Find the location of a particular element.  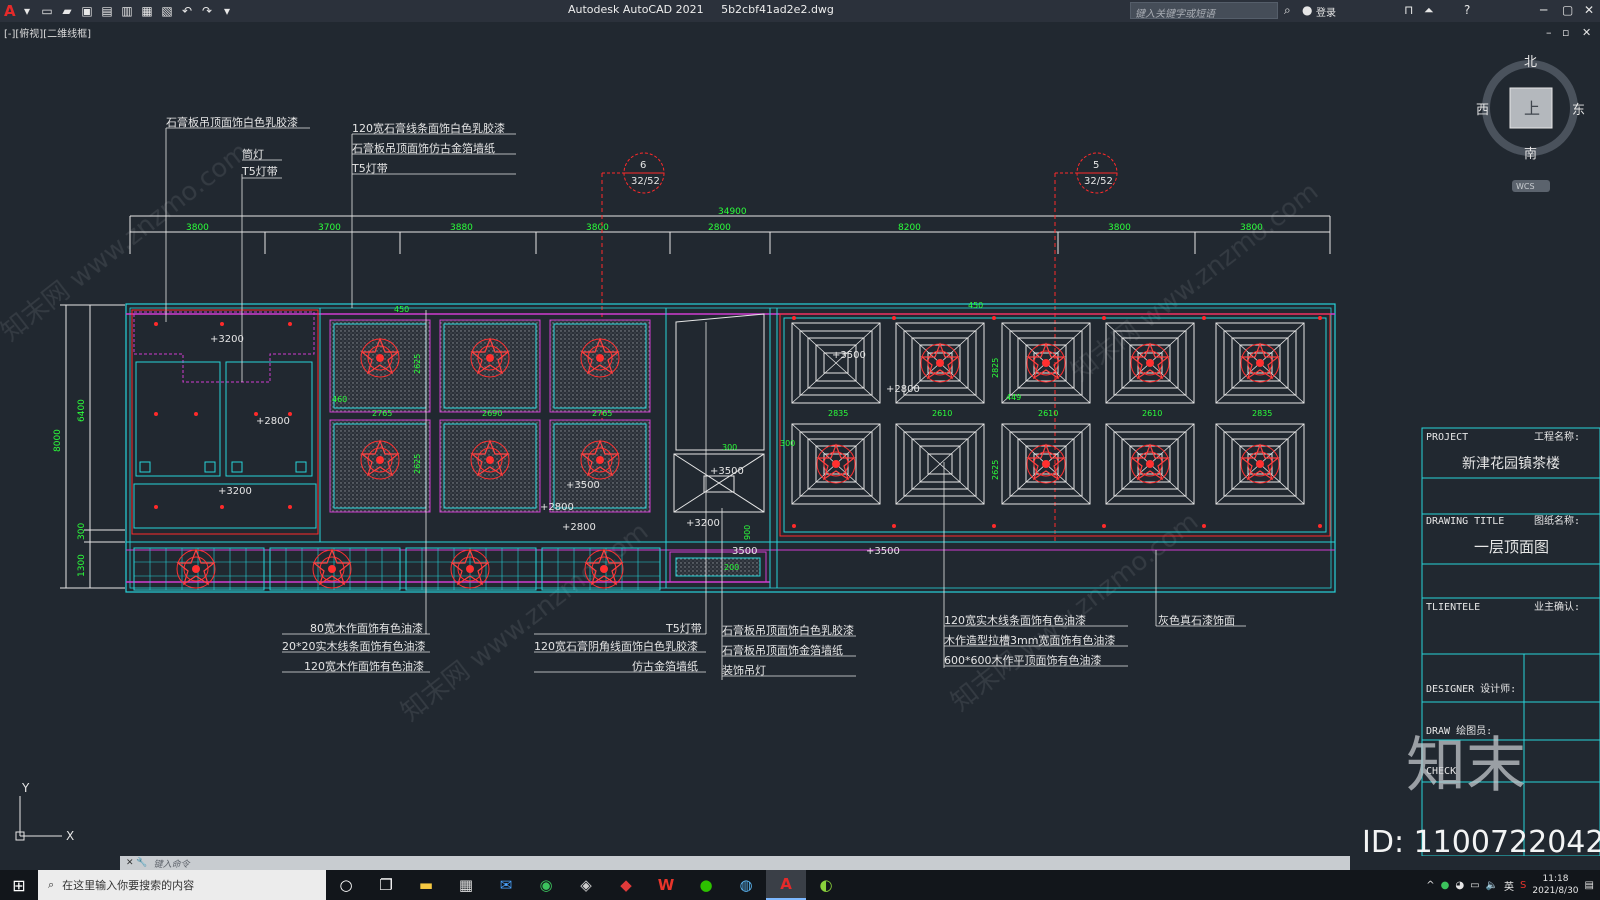

tb-project-name: 新津花园镇茶楼 is located at coordinates (1511, 464).